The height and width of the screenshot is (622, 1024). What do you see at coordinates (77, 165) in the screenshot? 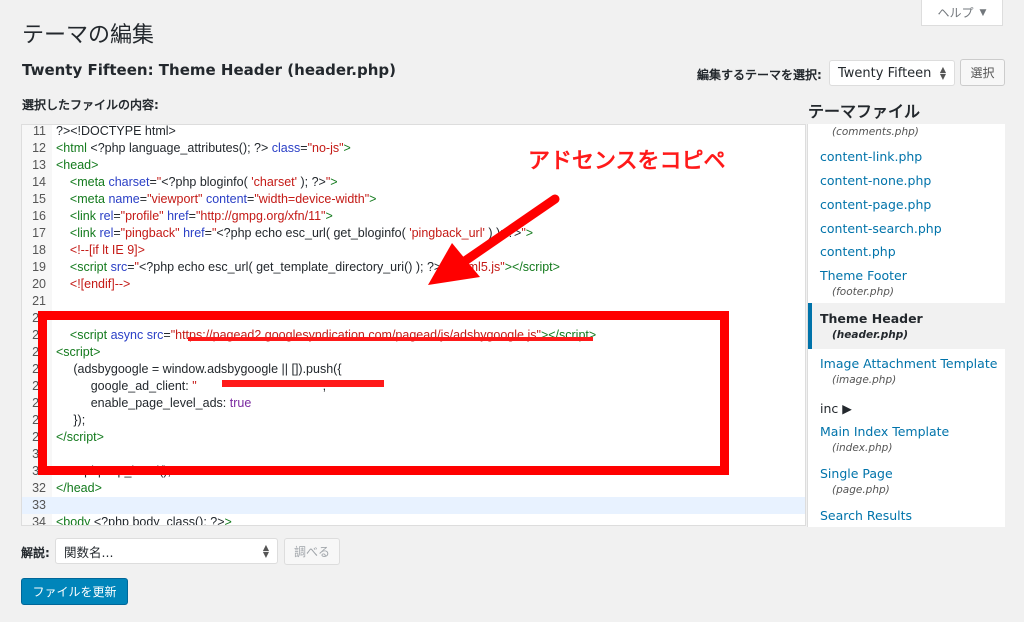
I see `code-text: <head>` at bounding box center [77, 165].